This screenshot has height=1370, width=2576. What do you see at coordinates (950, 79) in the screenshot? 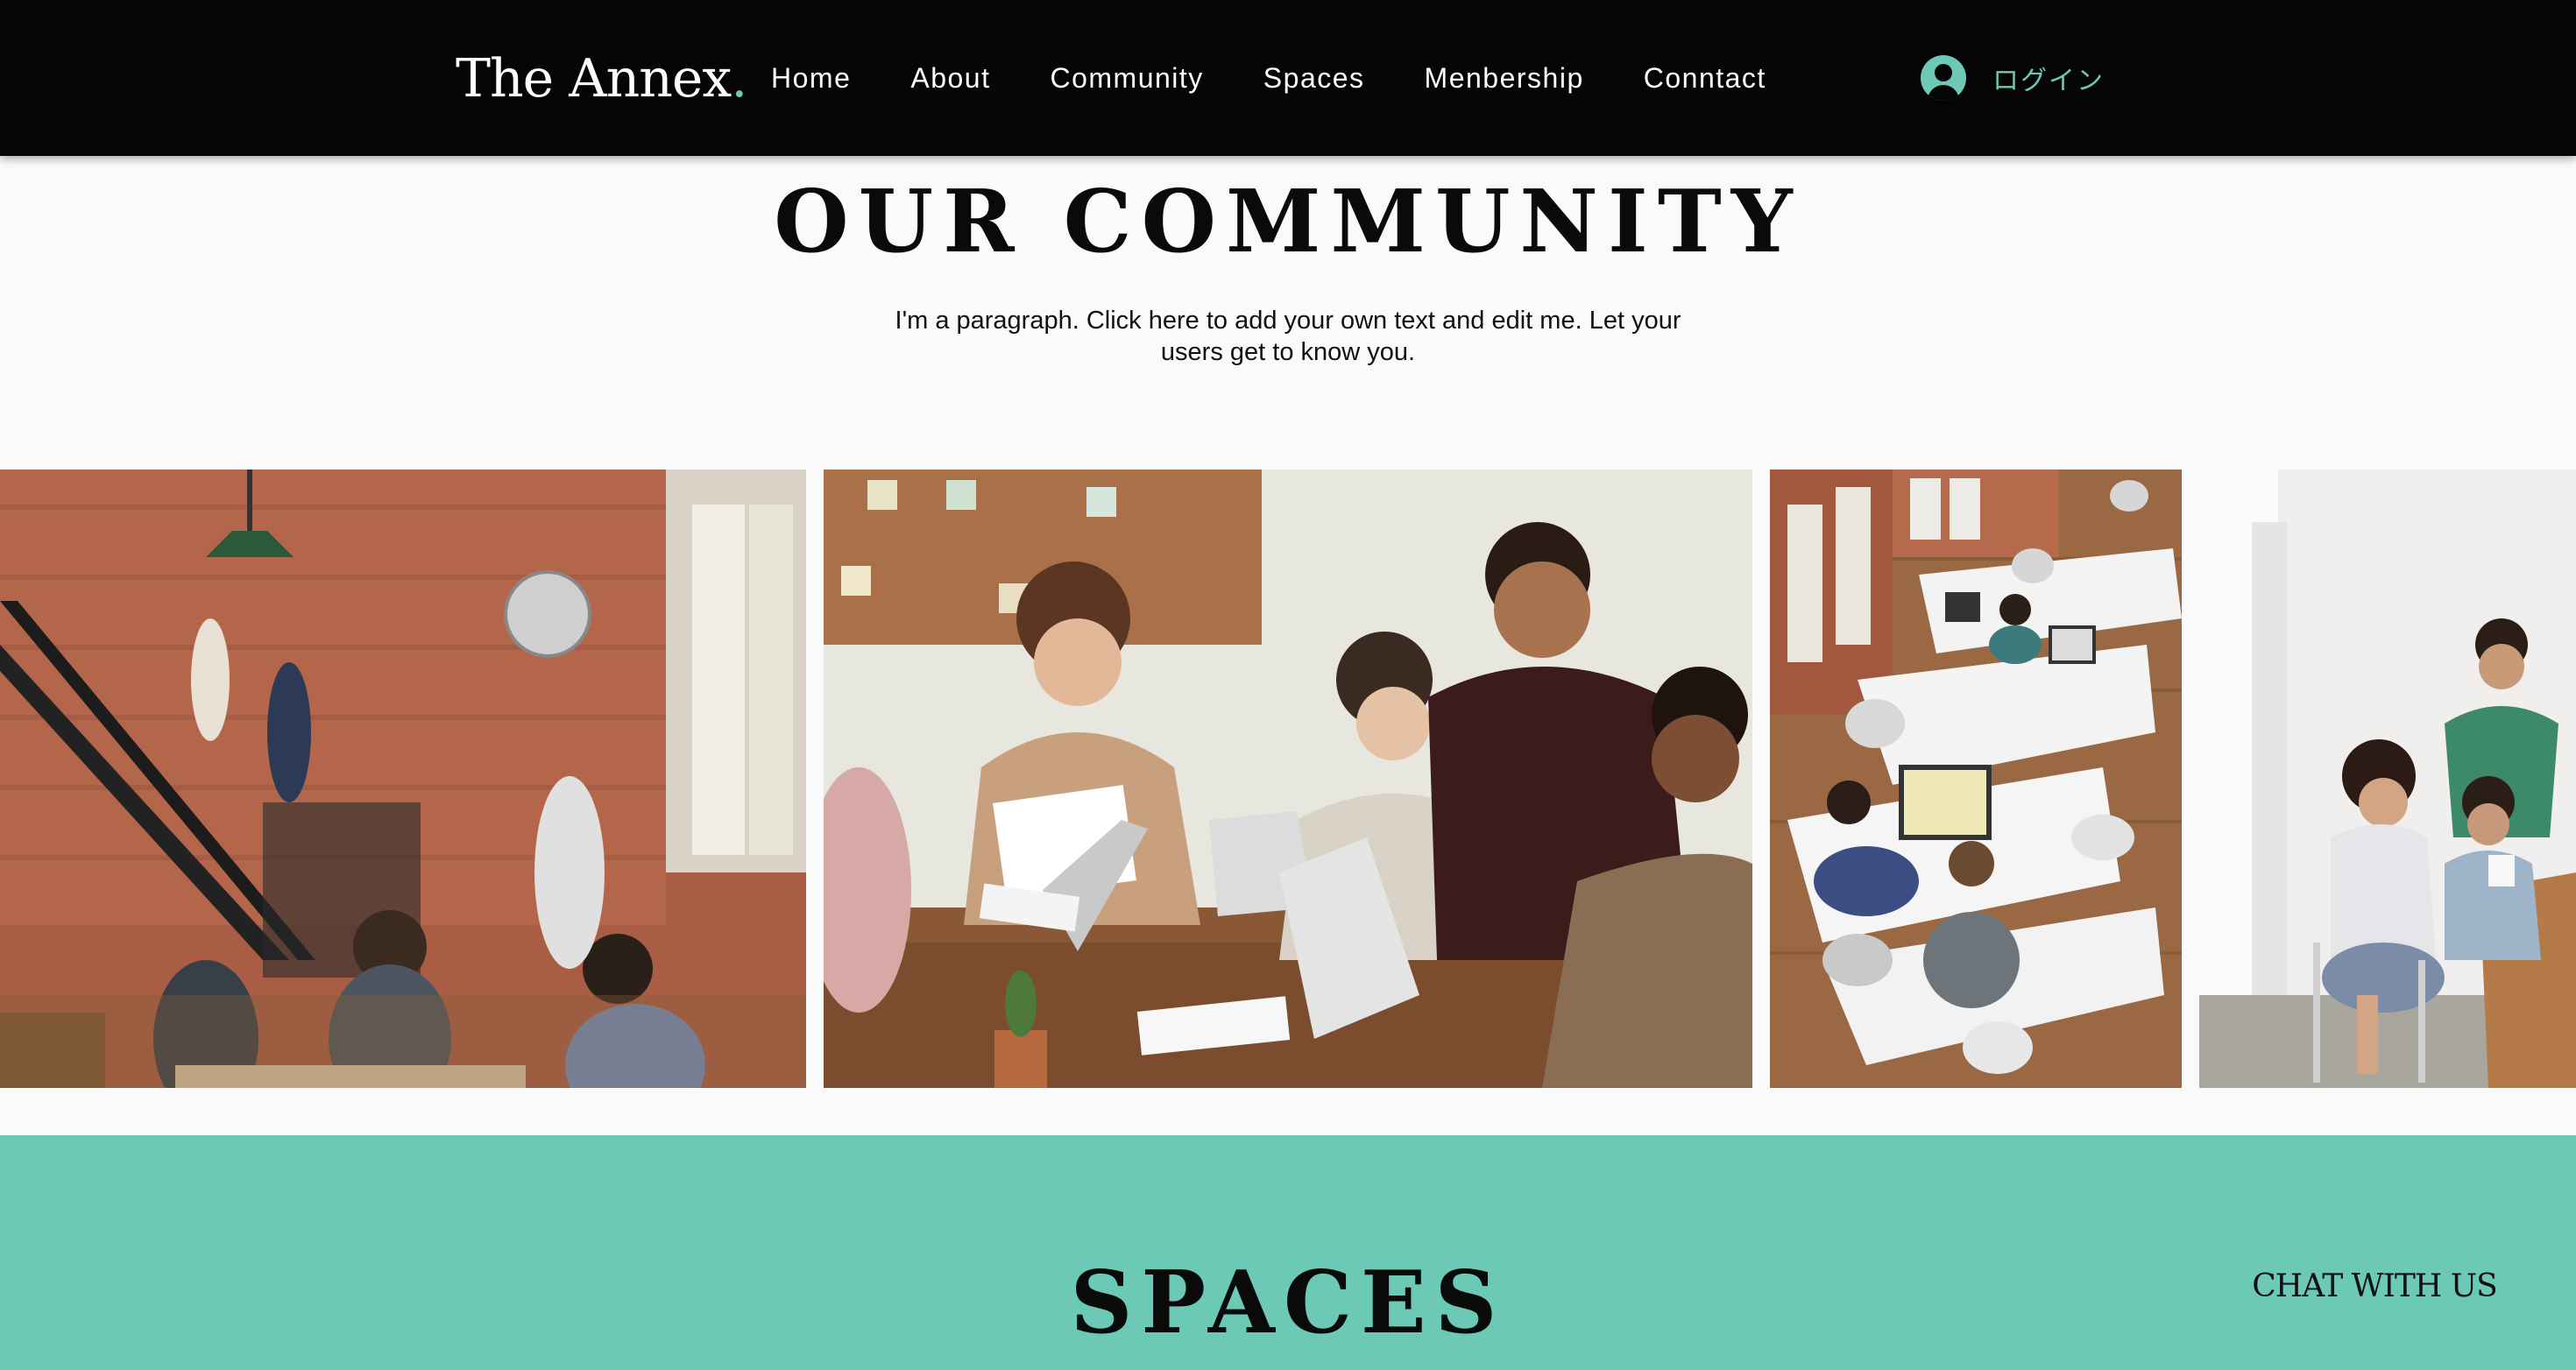
I see `nav-about: About` at bounding box center [950, 79].